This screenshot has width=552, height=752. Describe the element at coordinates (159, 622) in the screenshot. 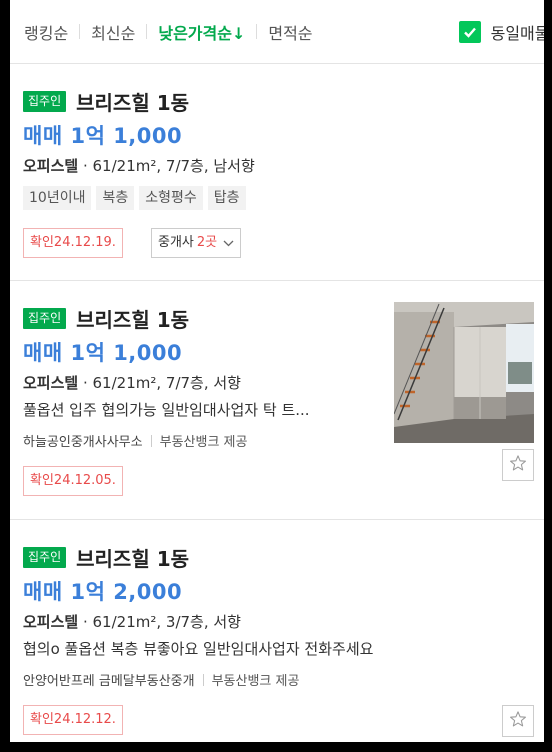

I see `spec-detail: · 61/21m², 3/7층, 서향` at that location.